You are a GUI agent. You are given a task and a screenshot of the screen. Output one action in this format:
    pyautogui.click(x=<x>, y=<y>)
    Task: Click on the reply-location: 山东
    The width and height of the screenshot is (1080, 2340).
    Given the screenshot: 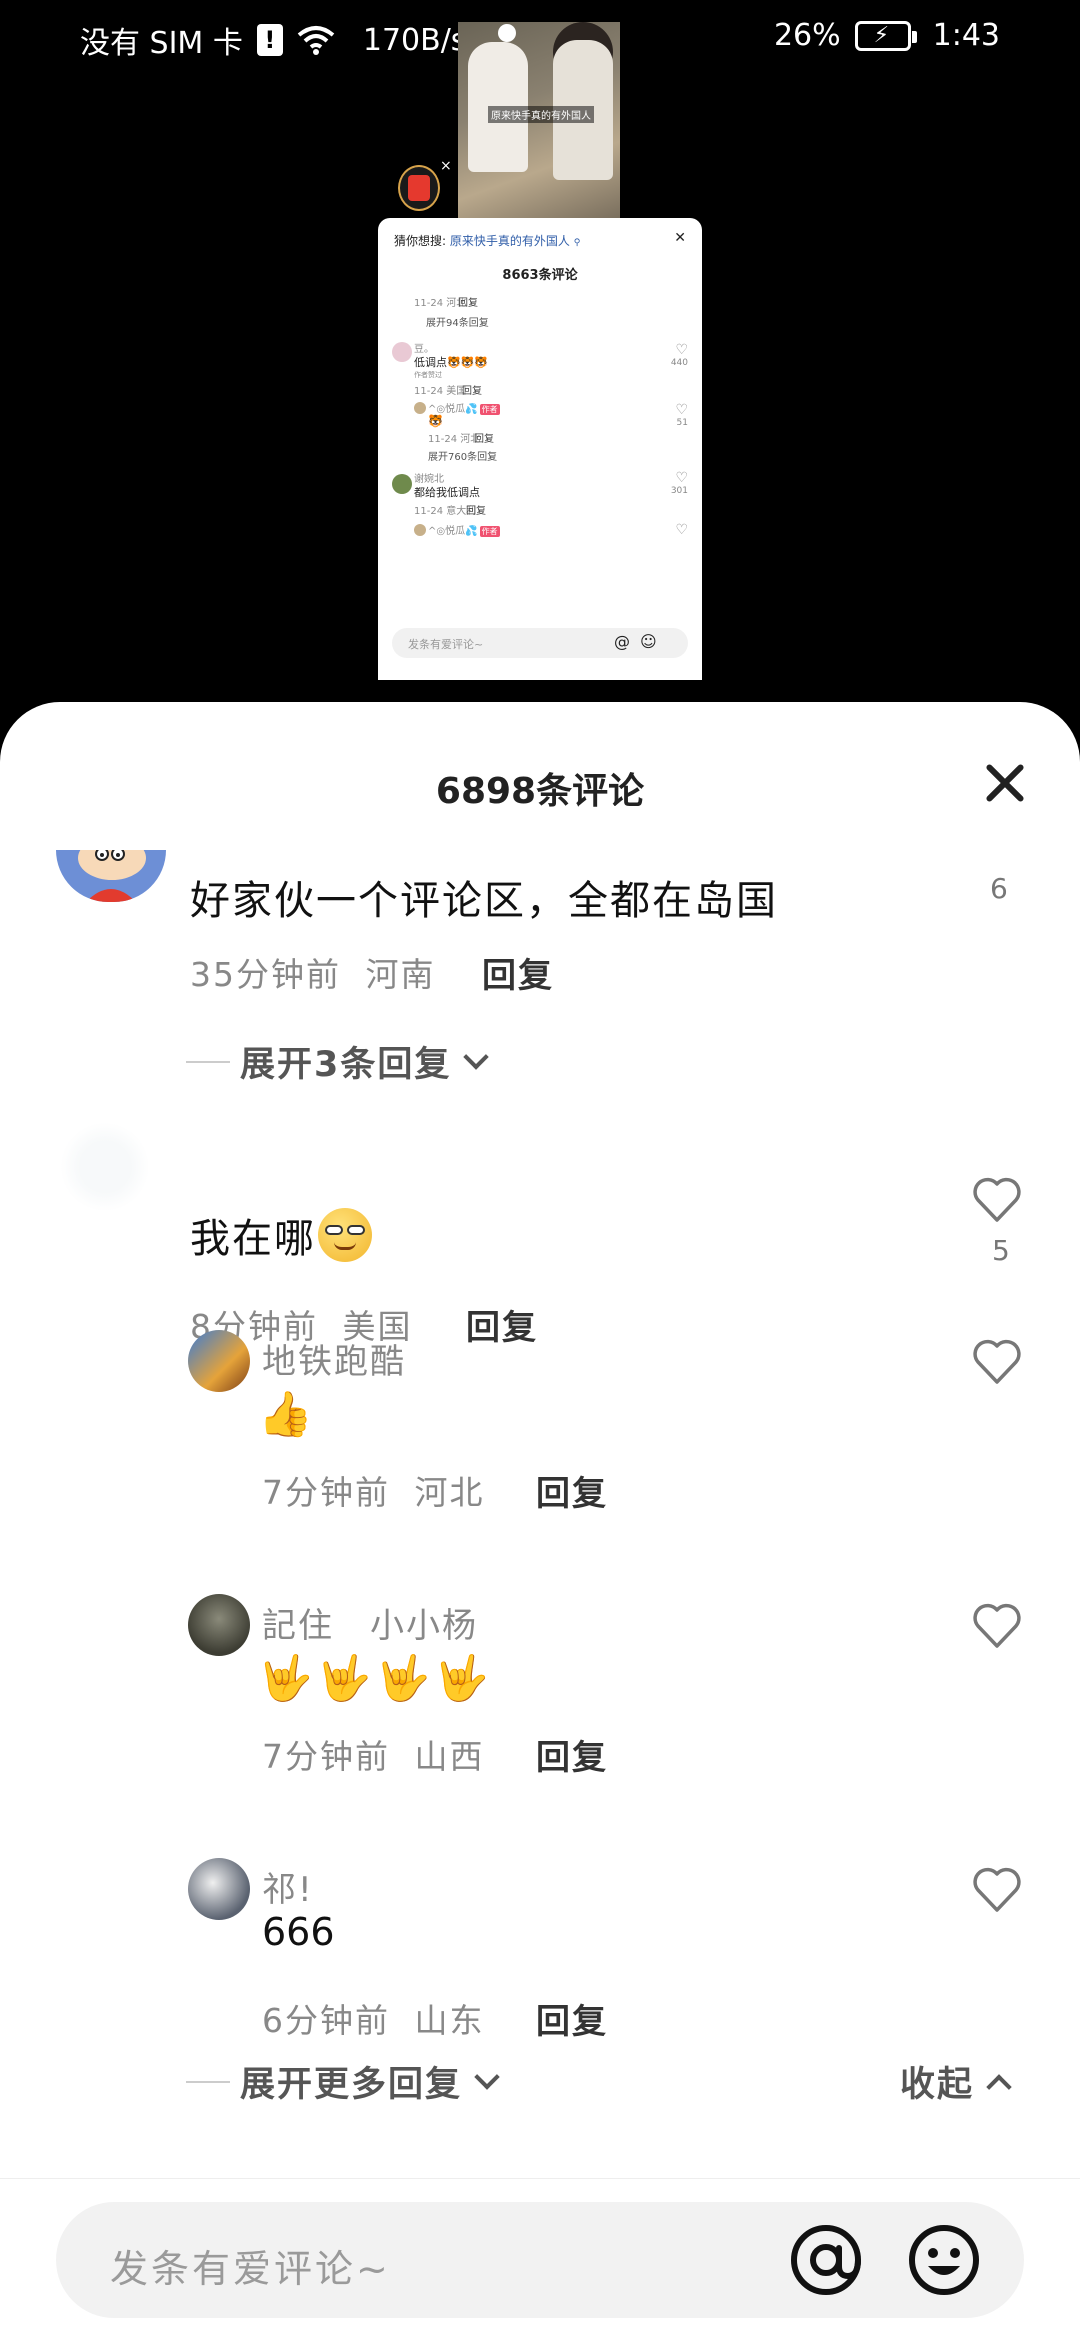 What is the action you would take?
    pyautogui.click(x=449, y=2020)
    